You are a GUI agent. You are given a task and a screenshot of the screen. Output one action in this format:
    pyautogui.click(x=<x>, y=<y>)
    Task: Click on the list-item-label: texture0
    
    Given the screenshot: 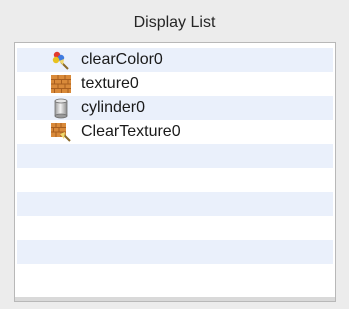 What is the action you would take?
    pyautogui.click(x=110, y=83)
    